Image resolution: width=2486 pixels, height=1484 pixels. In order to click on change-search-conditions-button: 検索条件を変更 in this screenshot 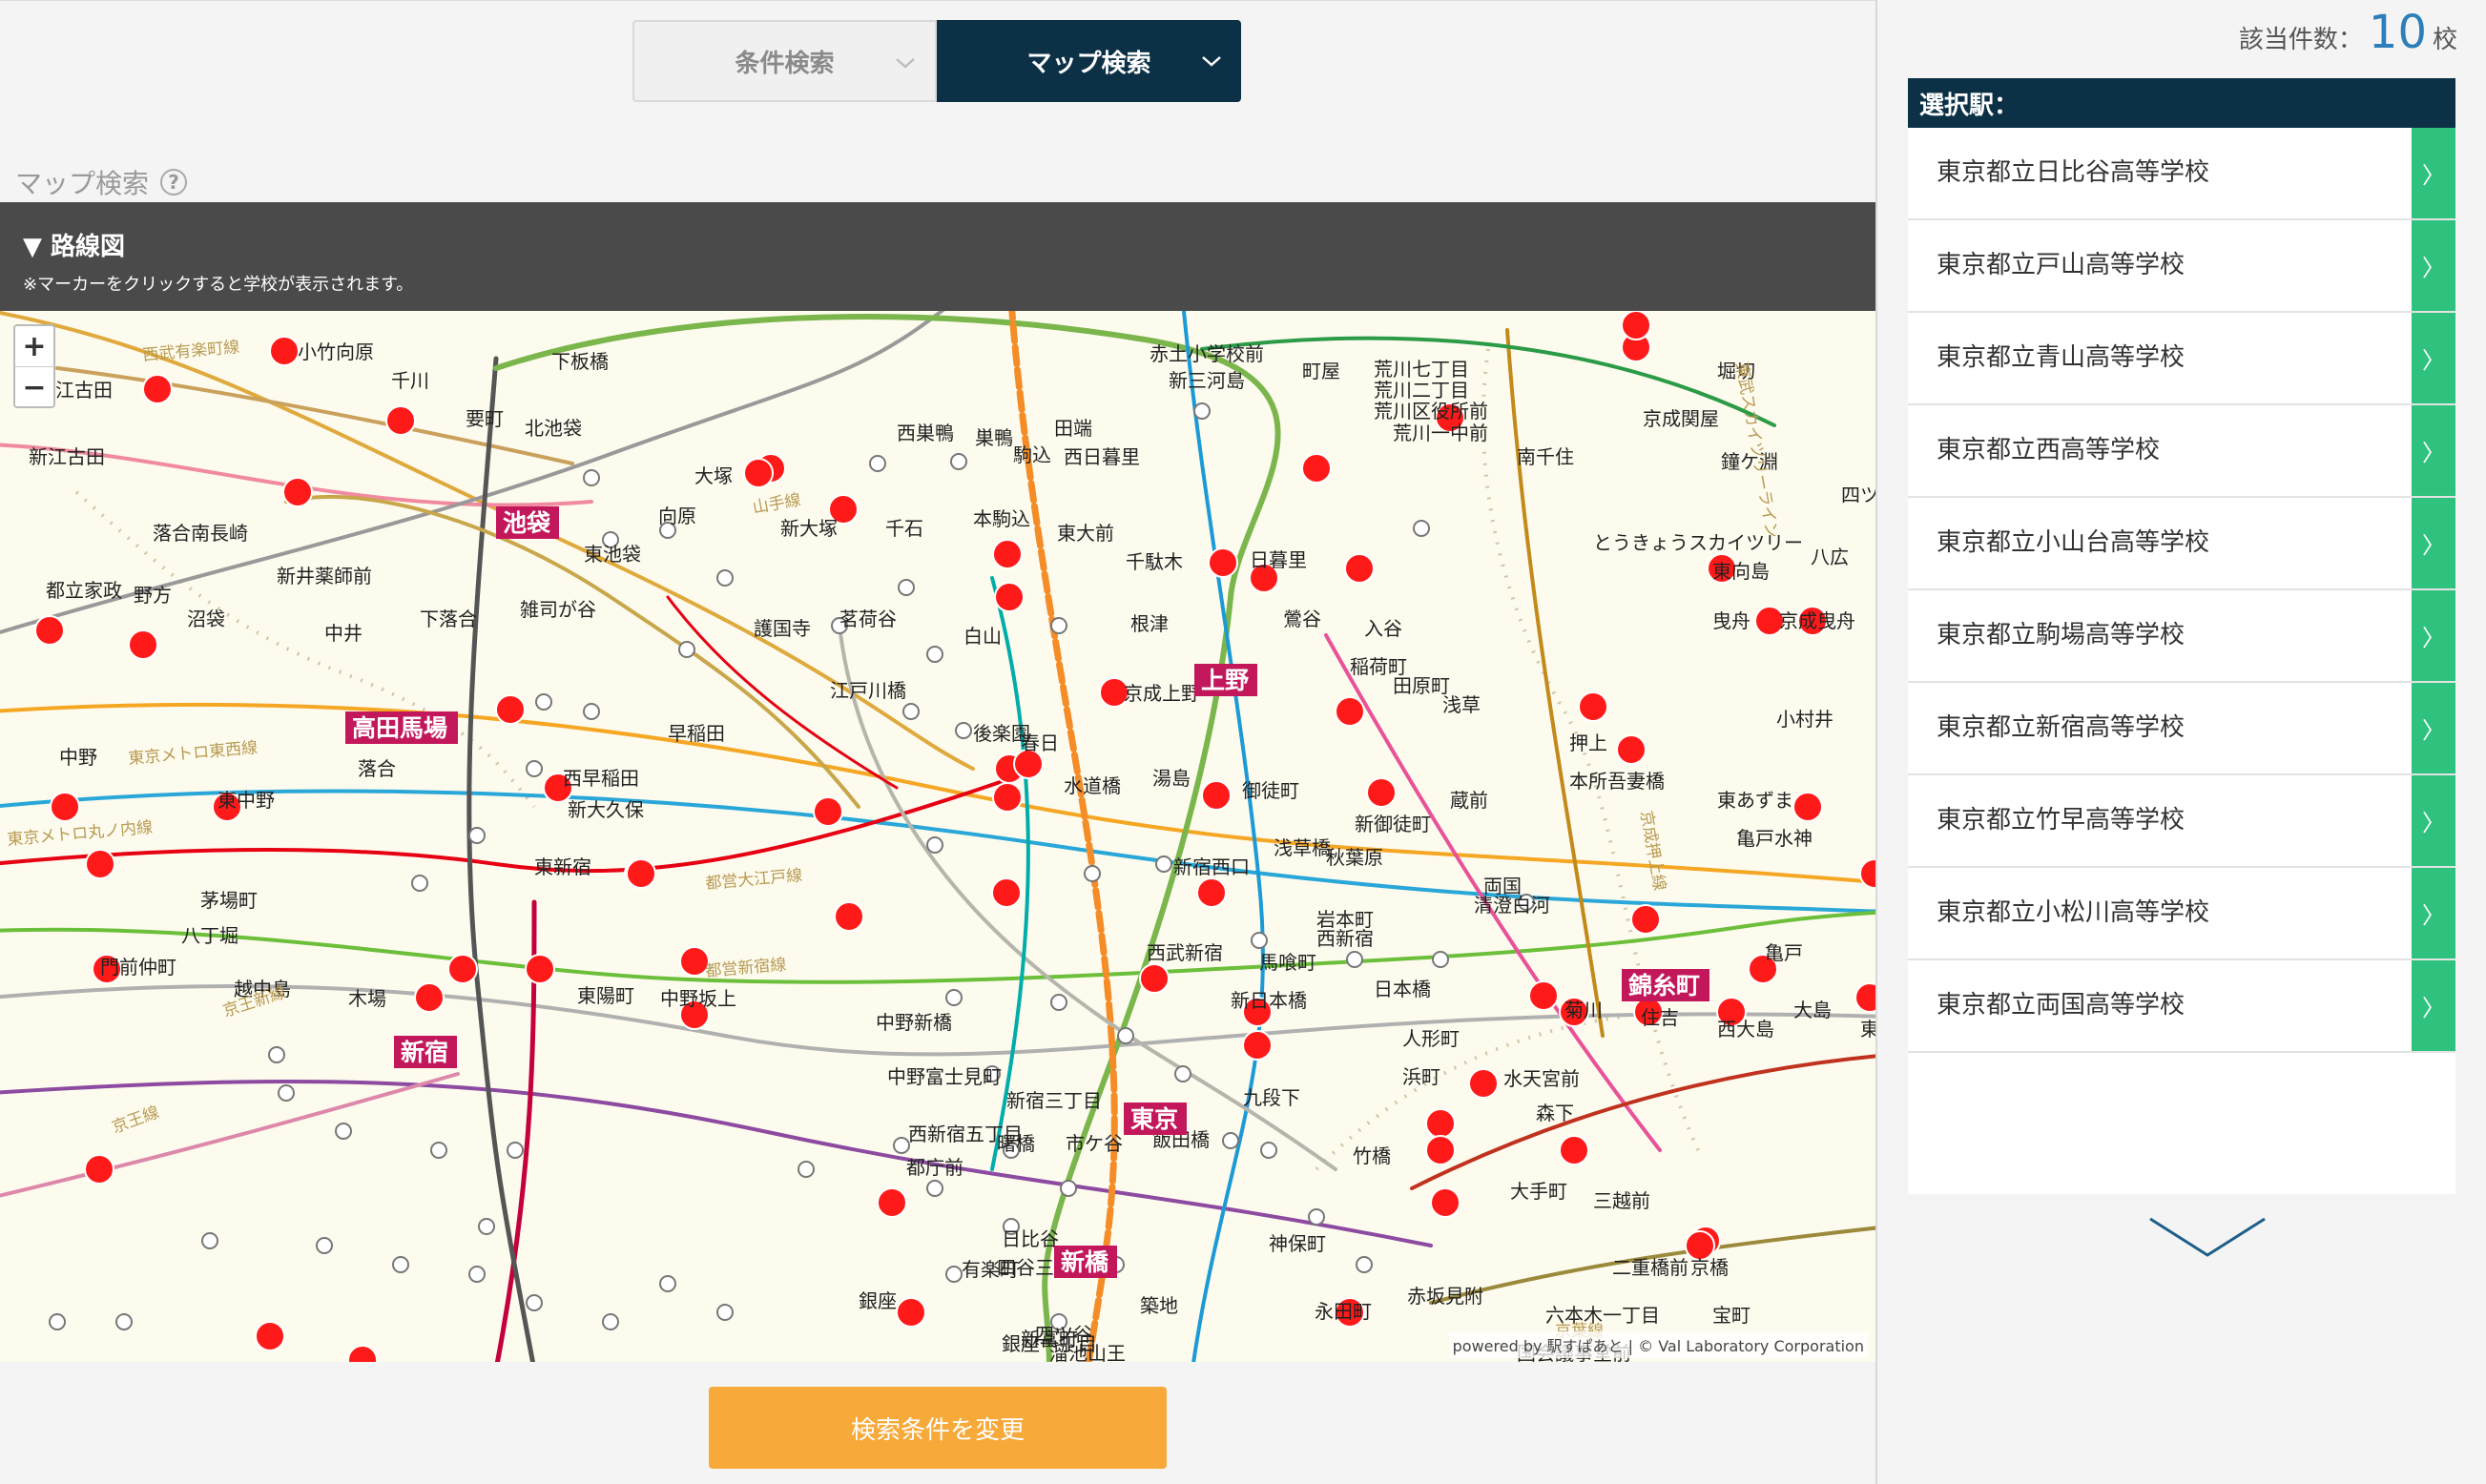, I will do `click(938, 1428)`.